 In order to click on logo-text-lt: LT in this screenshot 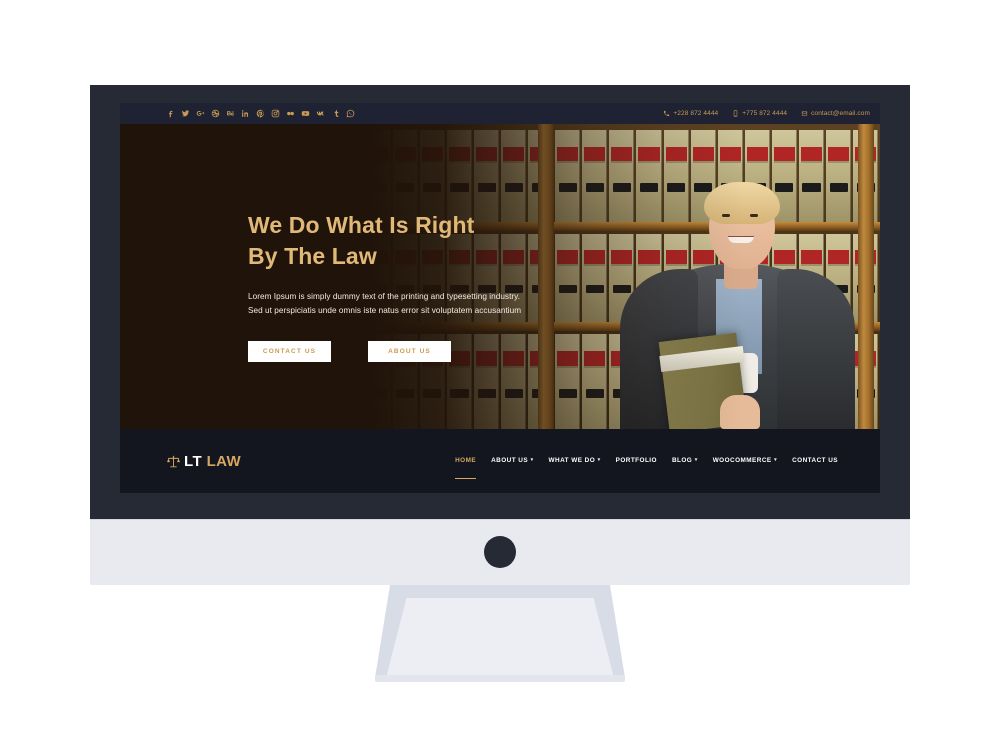, I will do `click(193, 461)`.